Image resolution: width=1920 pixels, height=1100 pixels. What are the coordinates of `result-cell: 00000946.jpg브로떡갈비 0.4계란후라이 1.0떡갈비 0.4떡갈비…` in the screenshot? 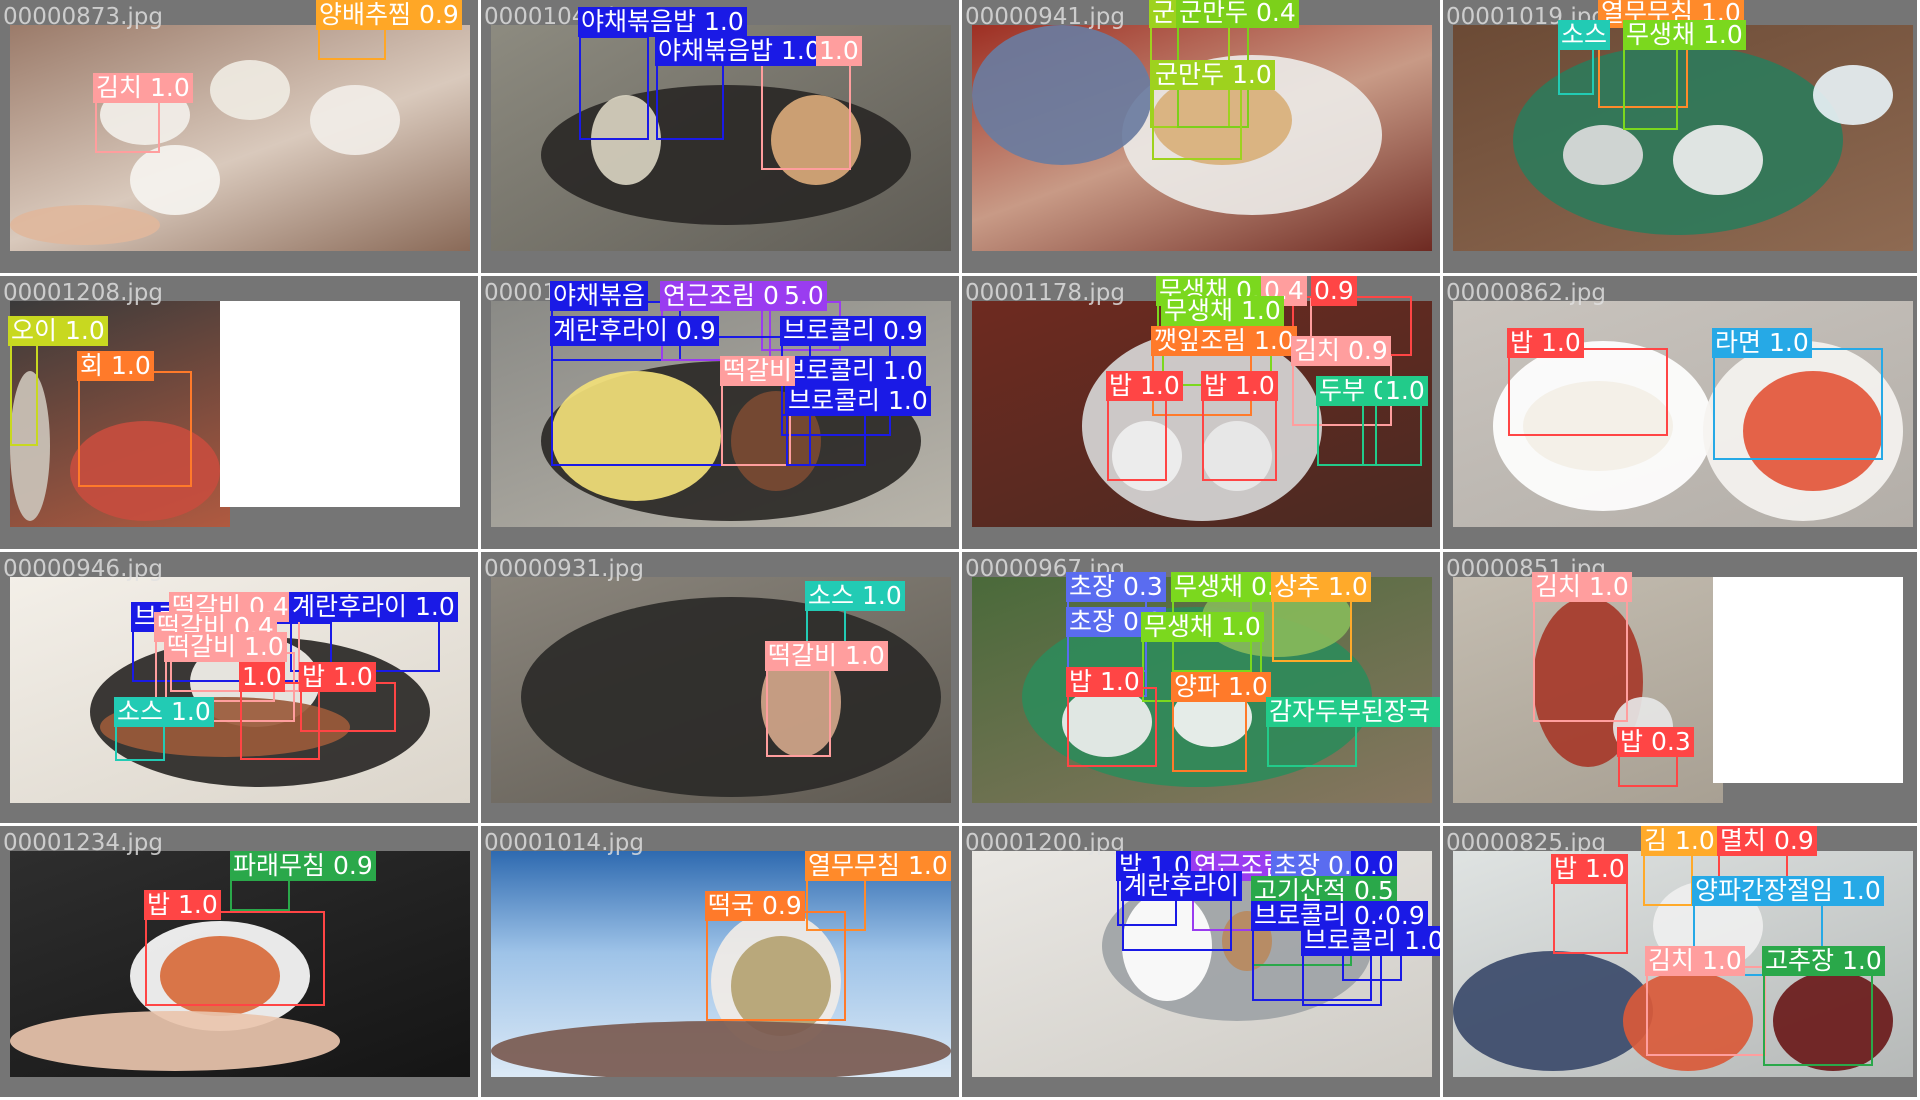 It's located at (240, 689).